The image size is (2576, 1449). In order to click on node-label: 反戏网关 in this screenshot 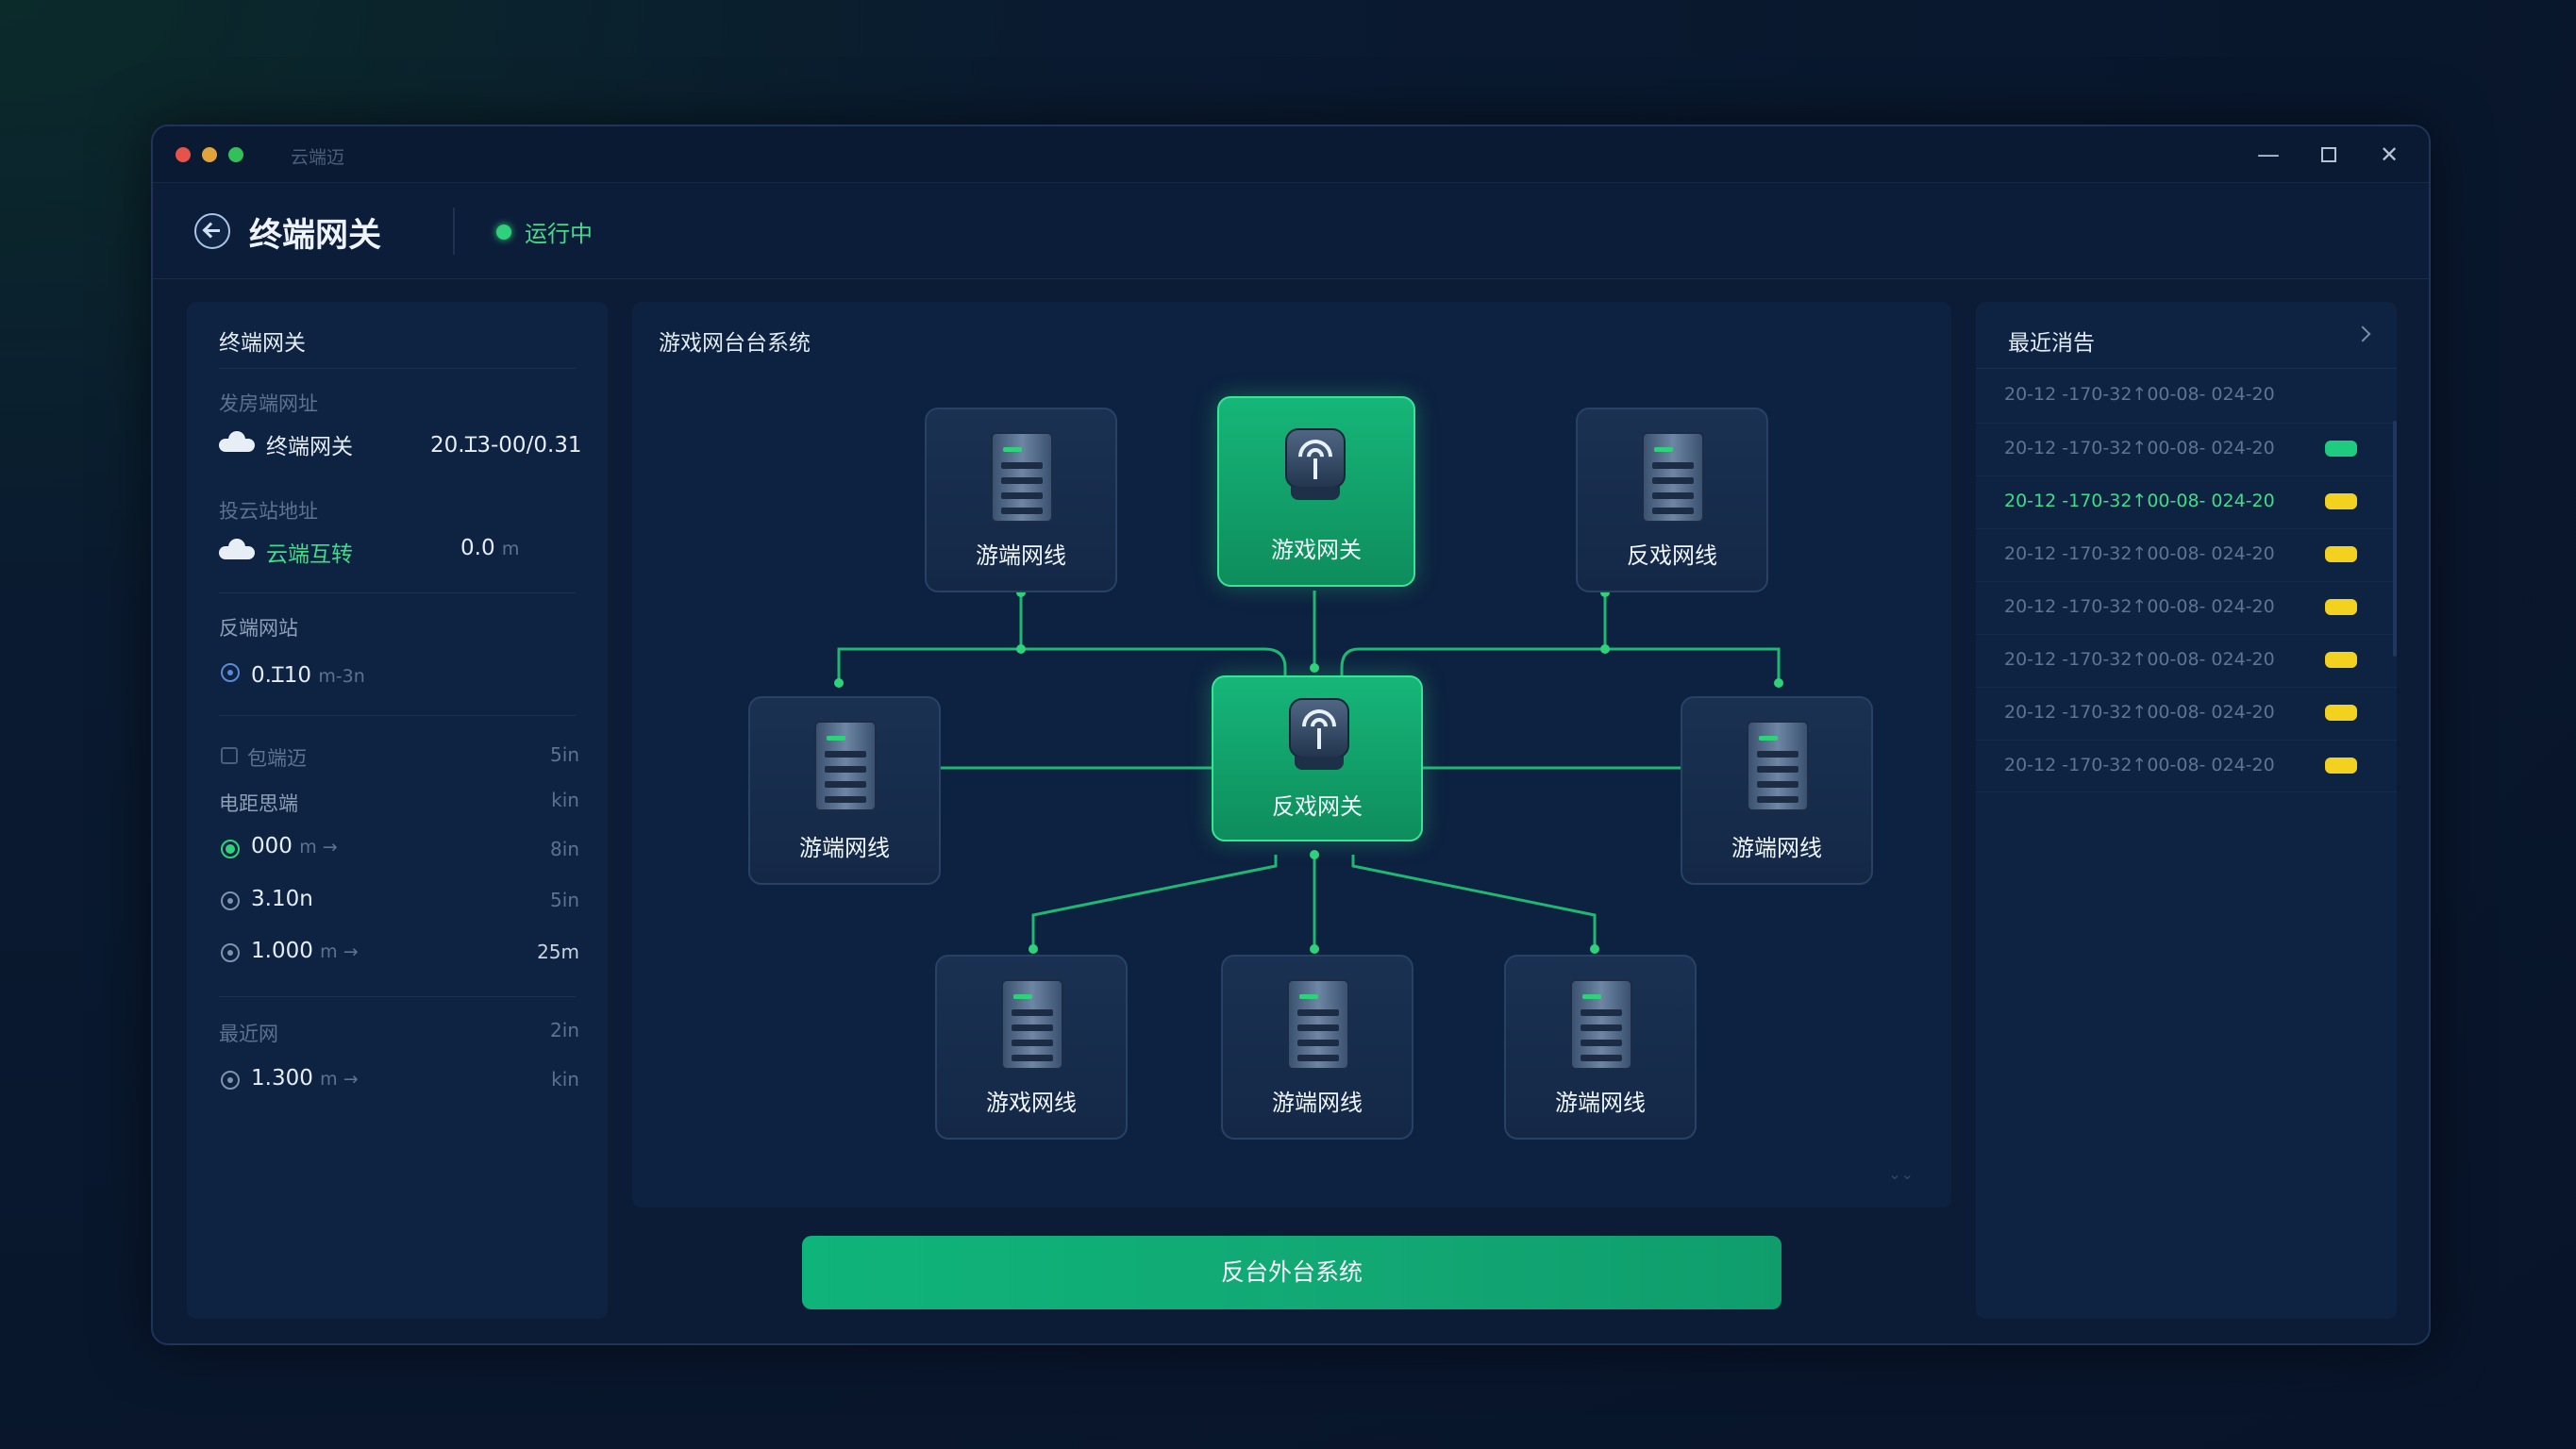, I will do `click(1317, 806)`.